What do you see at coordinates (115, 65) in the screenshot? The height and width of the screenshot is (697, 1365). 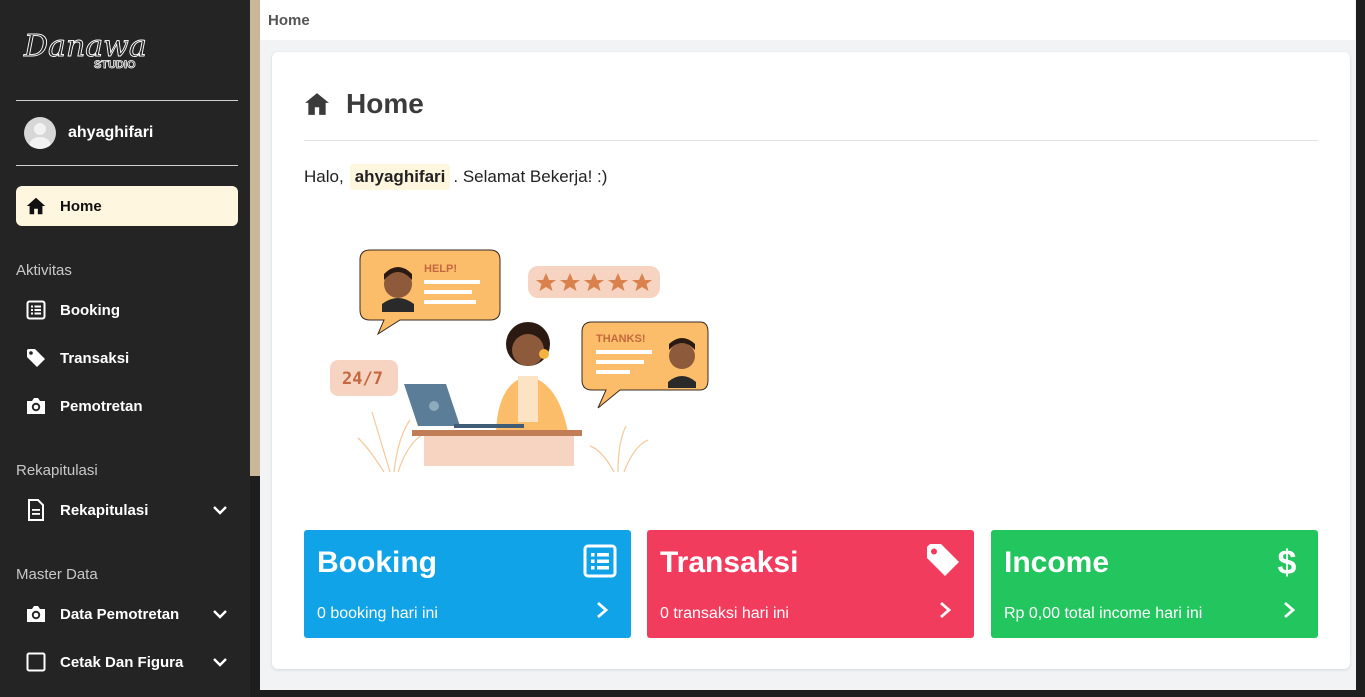 I see `svg-text: STUDIO` at bounding box center [115, 65].